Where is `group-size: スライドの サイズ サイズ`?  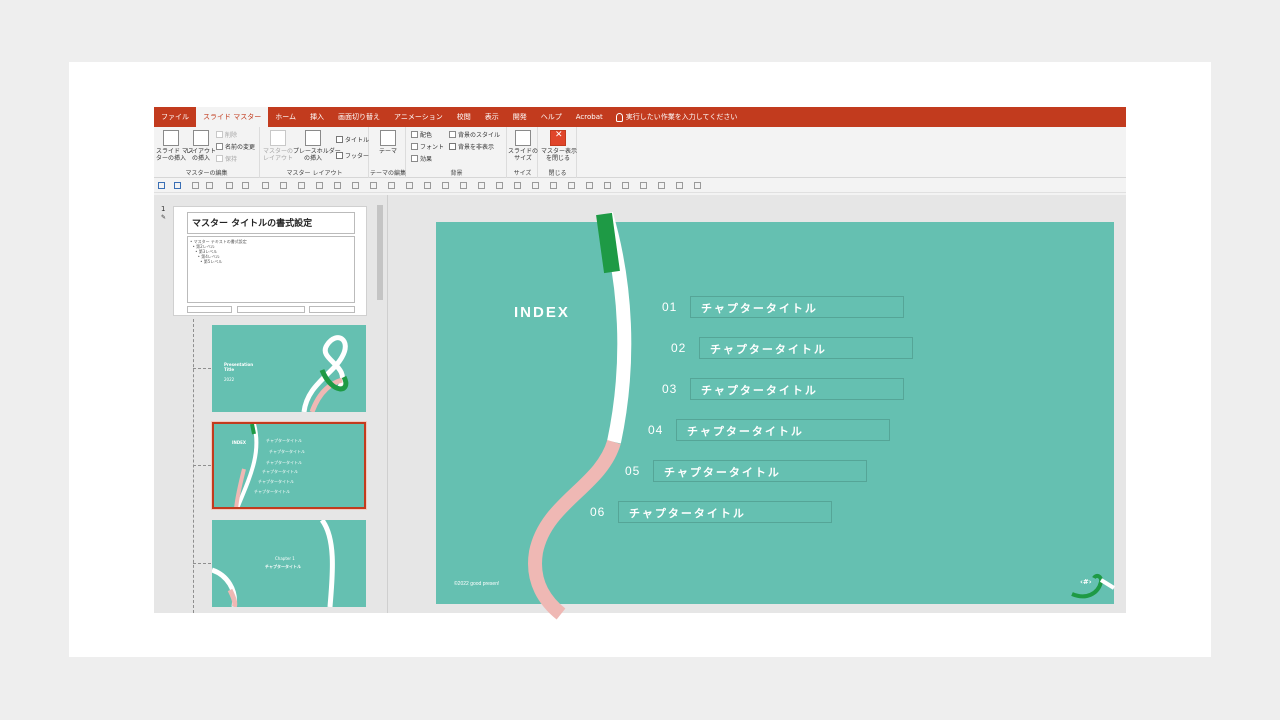
group-size: スライドの サイズ サイズ is located at coordinates (523, 152).